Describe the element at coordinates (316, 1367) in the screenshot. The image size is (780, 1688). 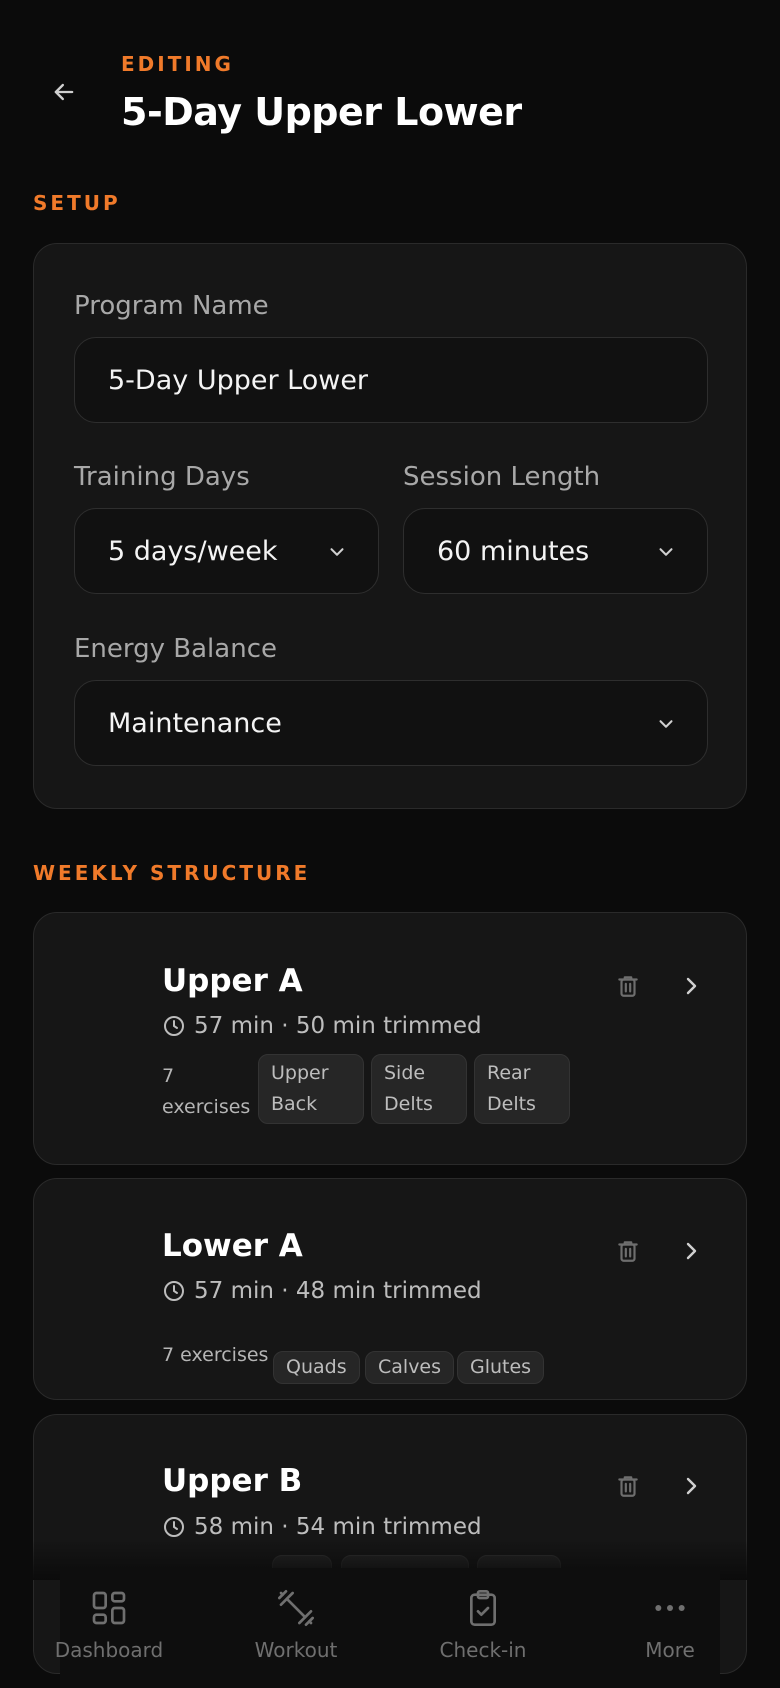
I see `muscle-tag: Quads` at that location.